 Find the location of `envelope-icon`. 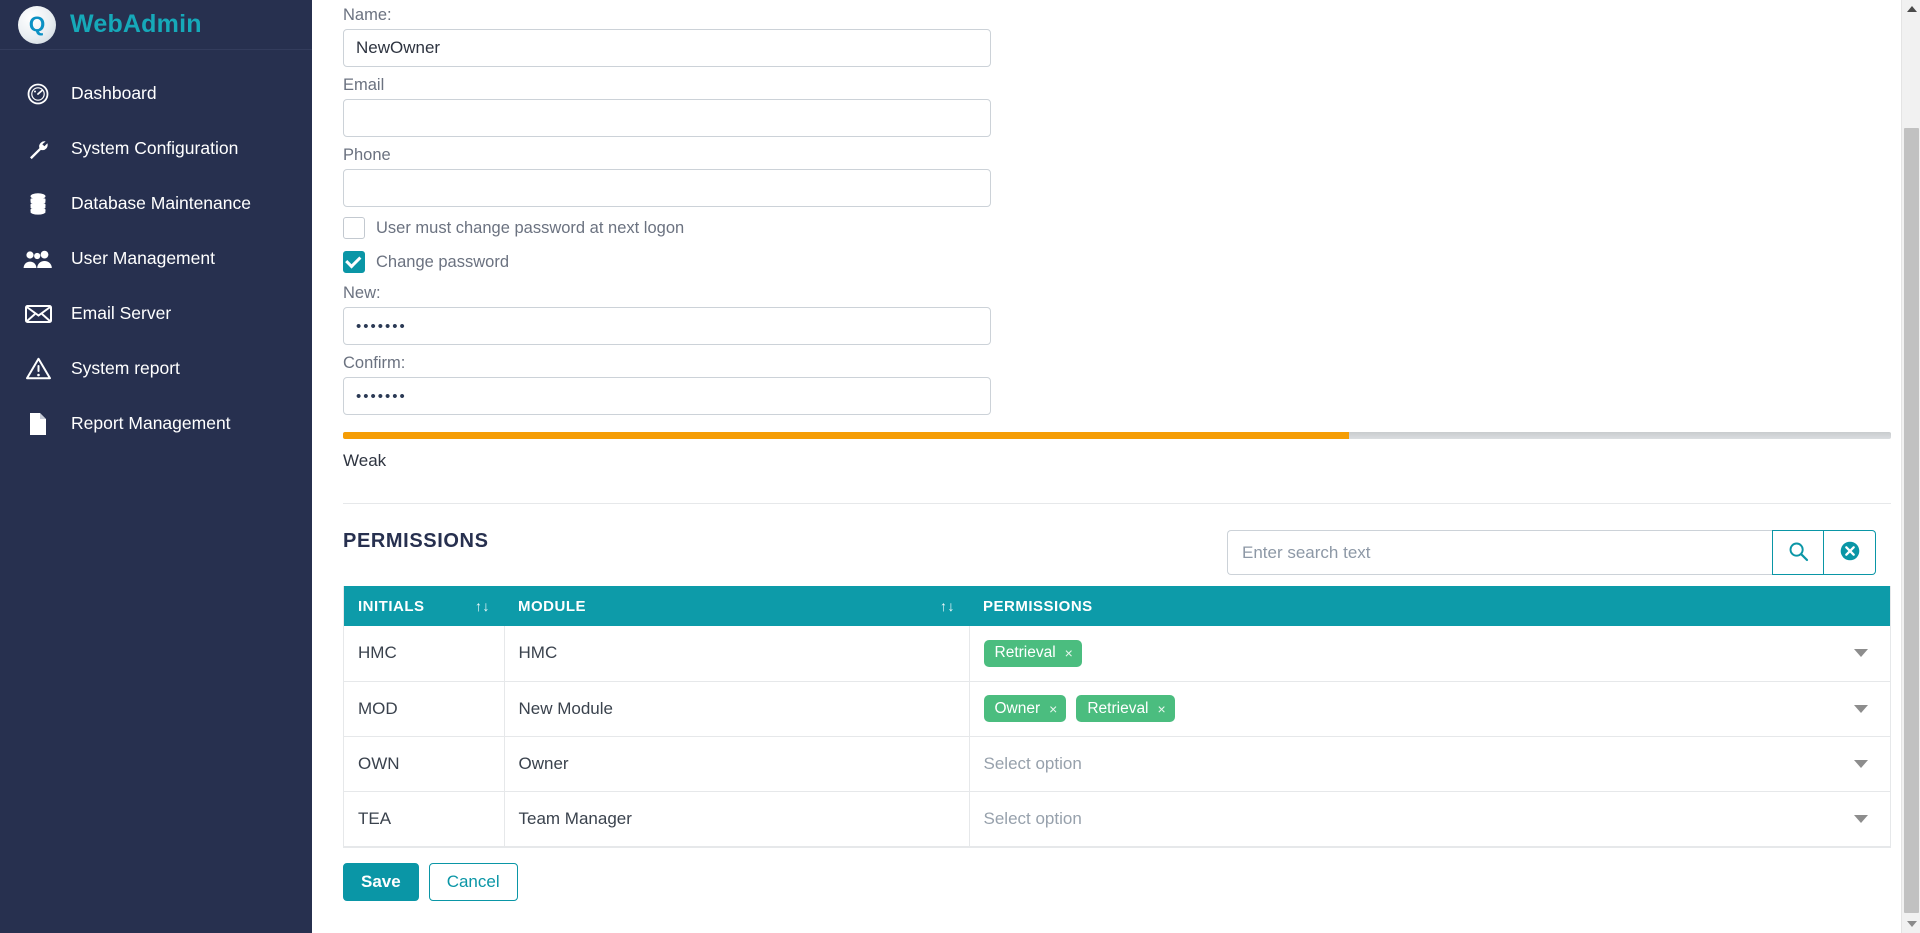

envelope-icon is located at coordinates (38, 314).